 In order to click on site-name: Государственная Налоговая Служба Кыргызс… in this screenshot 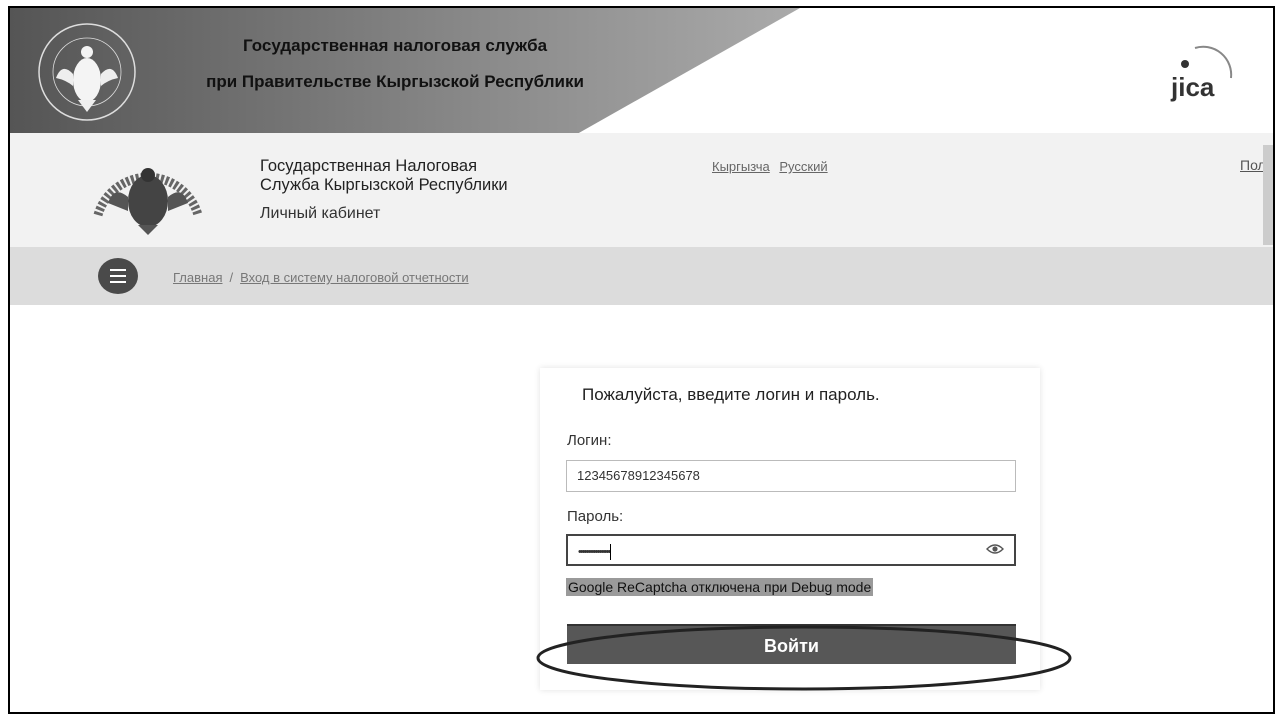, I will do `click(384, 176)`.